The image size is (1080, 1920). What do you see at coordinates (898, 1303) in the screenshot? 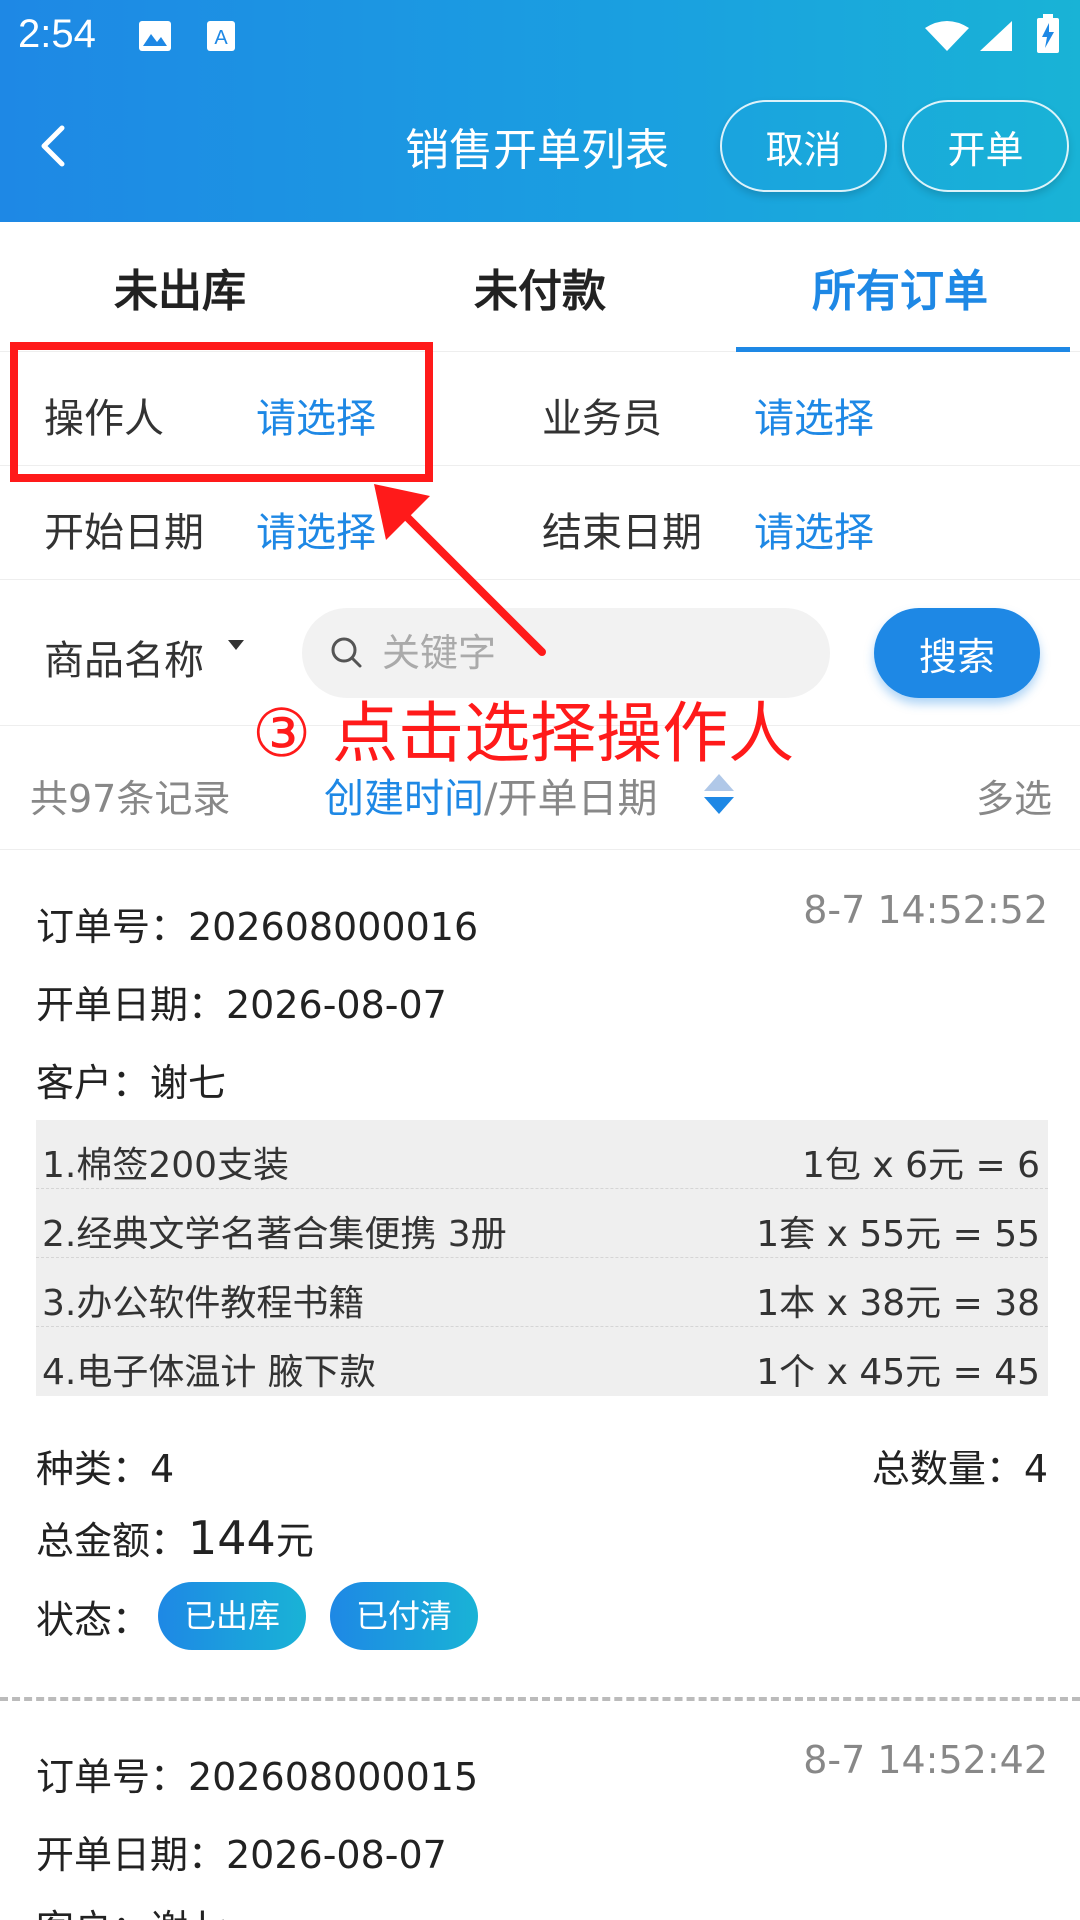
I see `item-price: 1本 x 38元 = 38` at bounding box center [898, 1303].